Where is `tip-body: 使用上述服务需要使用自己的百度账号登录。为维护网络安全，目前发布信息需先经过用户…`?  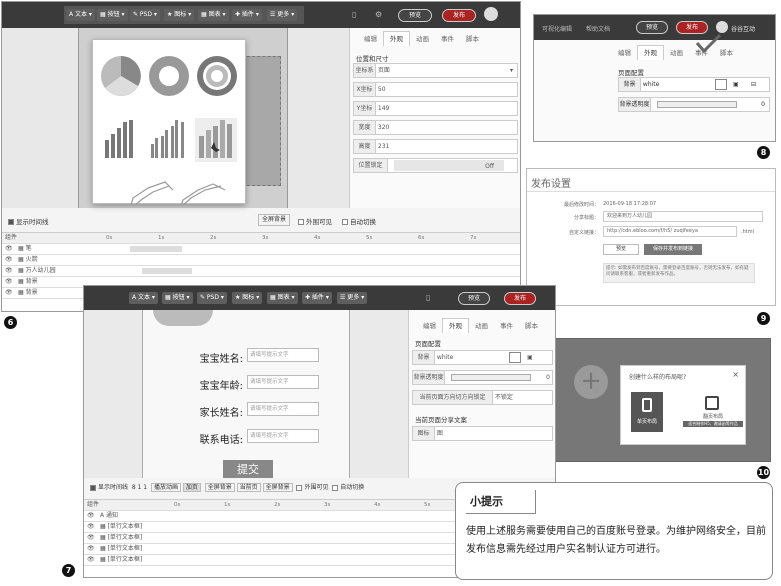
tip-body: 使用上述服务需要使用自己的百度账号登录。为维护网络安全，目前发布信息需先经过用户… is located at coordinates (616, 540).